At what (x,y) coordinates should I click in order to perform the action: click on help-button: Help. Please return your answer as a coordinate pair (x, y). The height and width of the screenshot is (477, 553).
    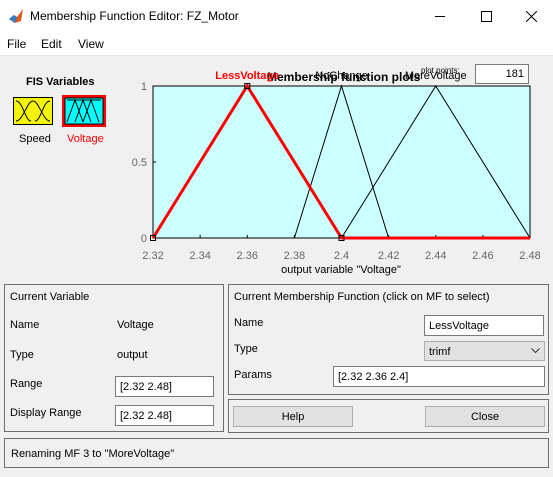
    Looking at the image, I should click on (293, 416).